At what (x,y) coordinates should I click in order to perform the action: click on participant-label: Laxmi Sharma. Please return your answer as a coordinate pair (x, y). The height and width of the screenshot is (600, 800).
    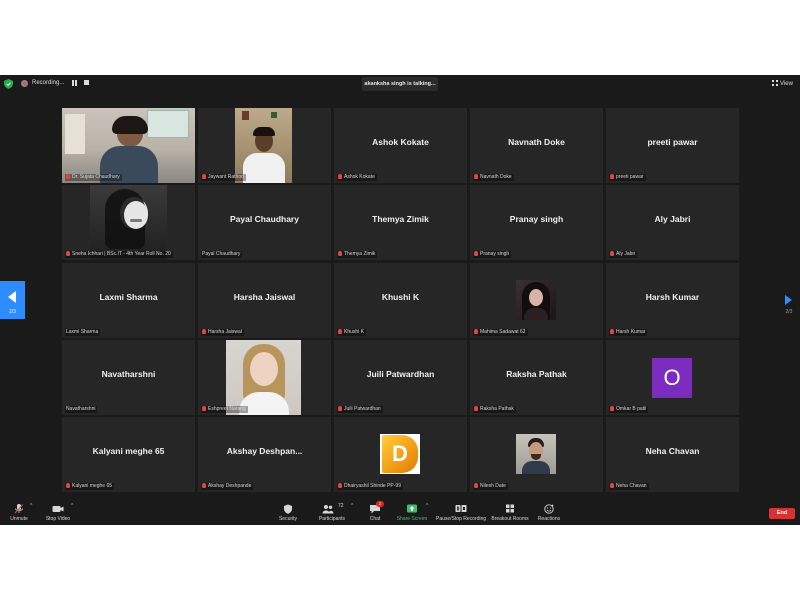
    Looking at the image, I should click on (83, 332).